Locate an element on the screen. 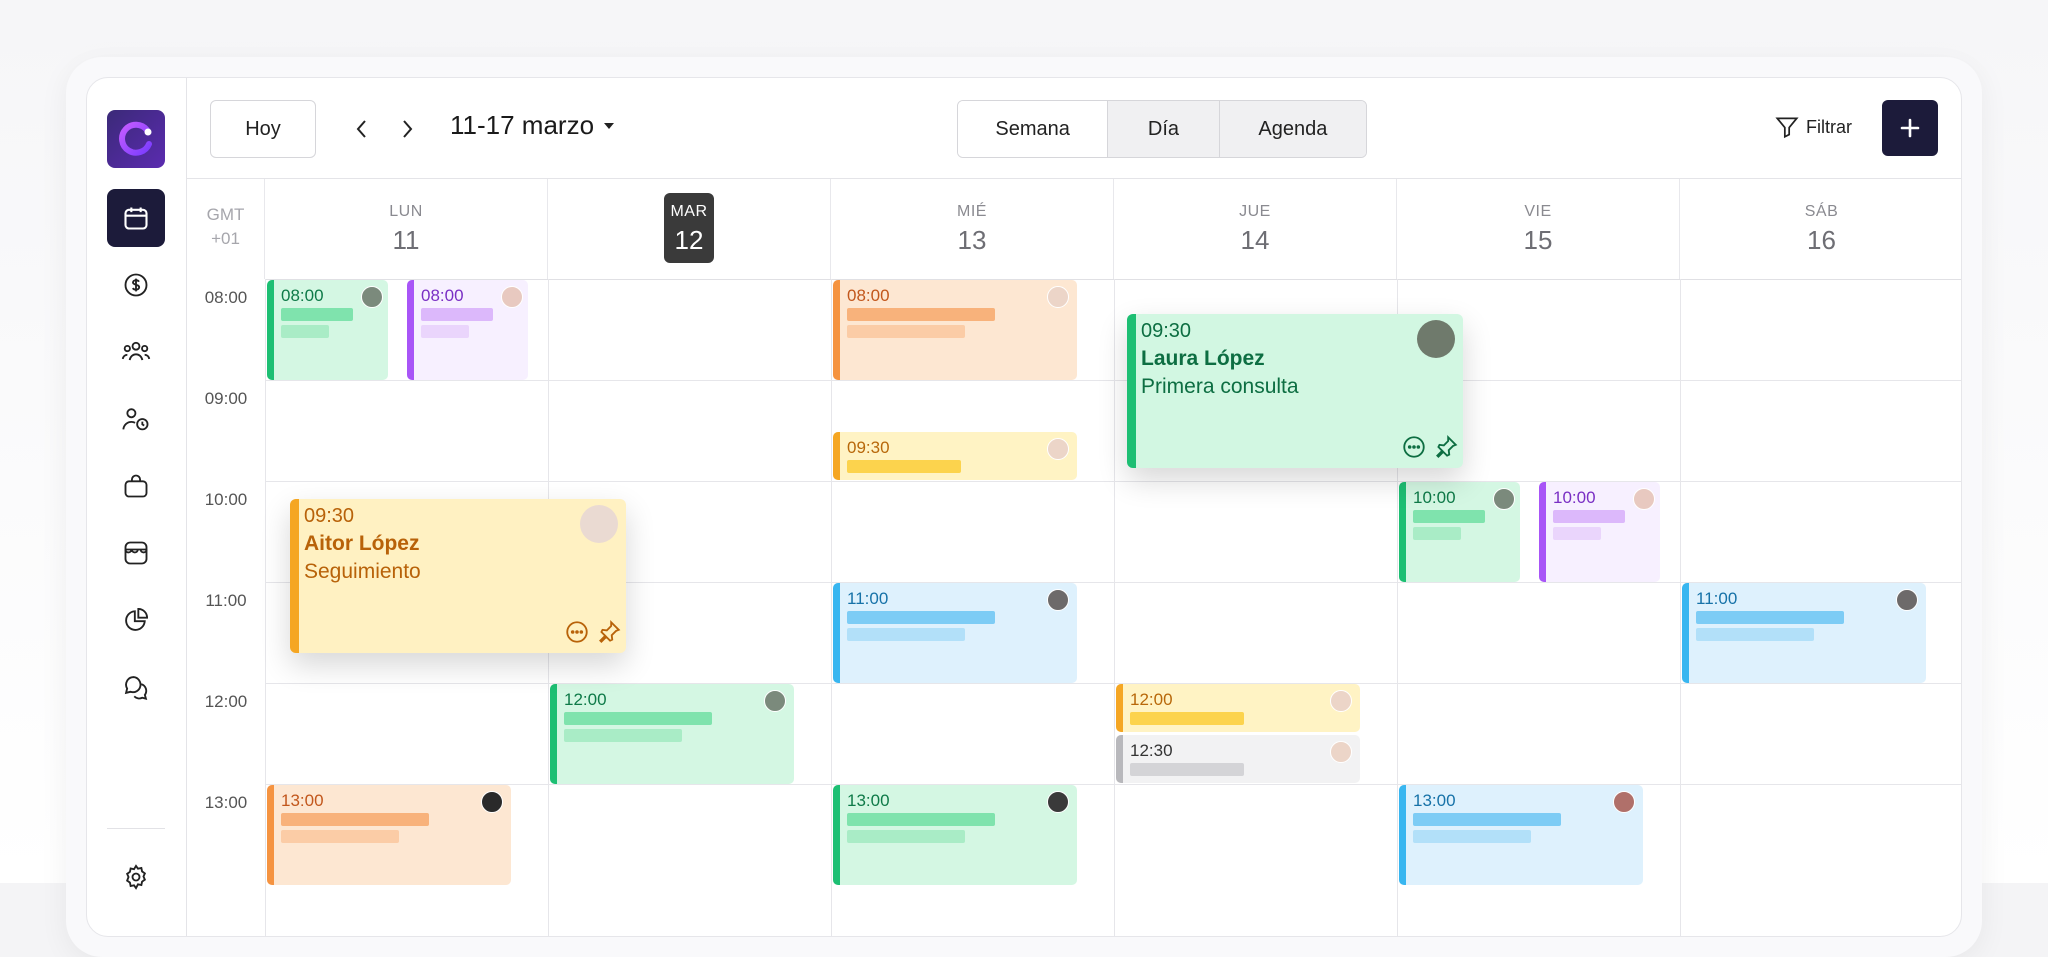  hour-line is located at coordinates (1113, 481).